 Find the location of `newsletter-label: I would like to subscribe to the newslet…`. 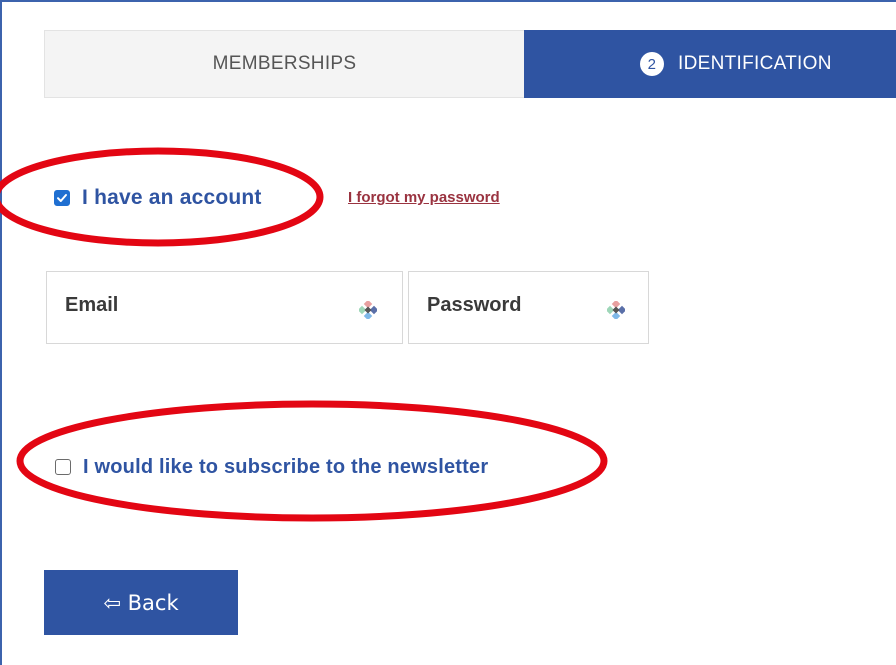

newsletter-label: I would like to subscribe to the newslet… is located at coordinates (285, 467).